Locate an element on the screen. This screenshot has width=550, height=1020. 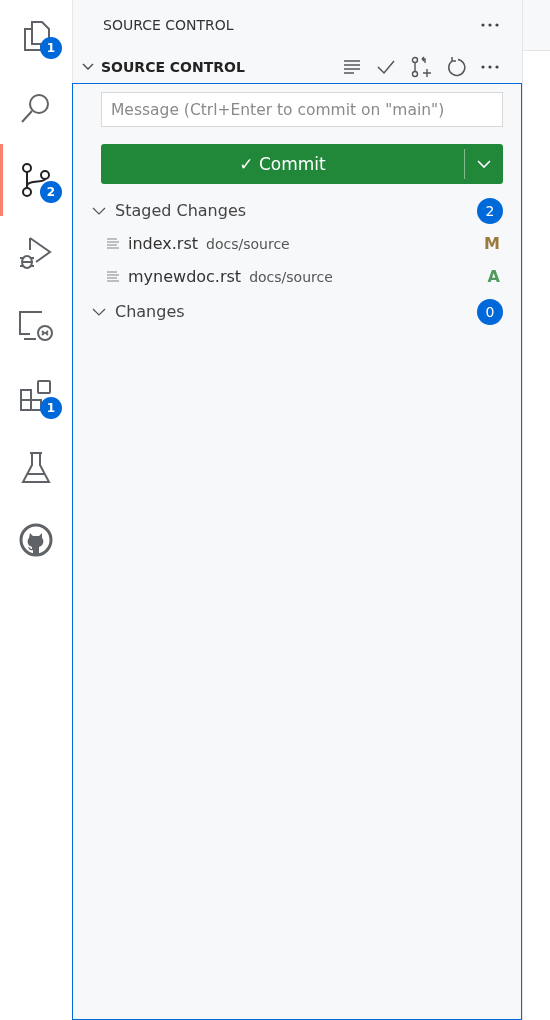
refresh-icon is located at coordinates (456, 66).